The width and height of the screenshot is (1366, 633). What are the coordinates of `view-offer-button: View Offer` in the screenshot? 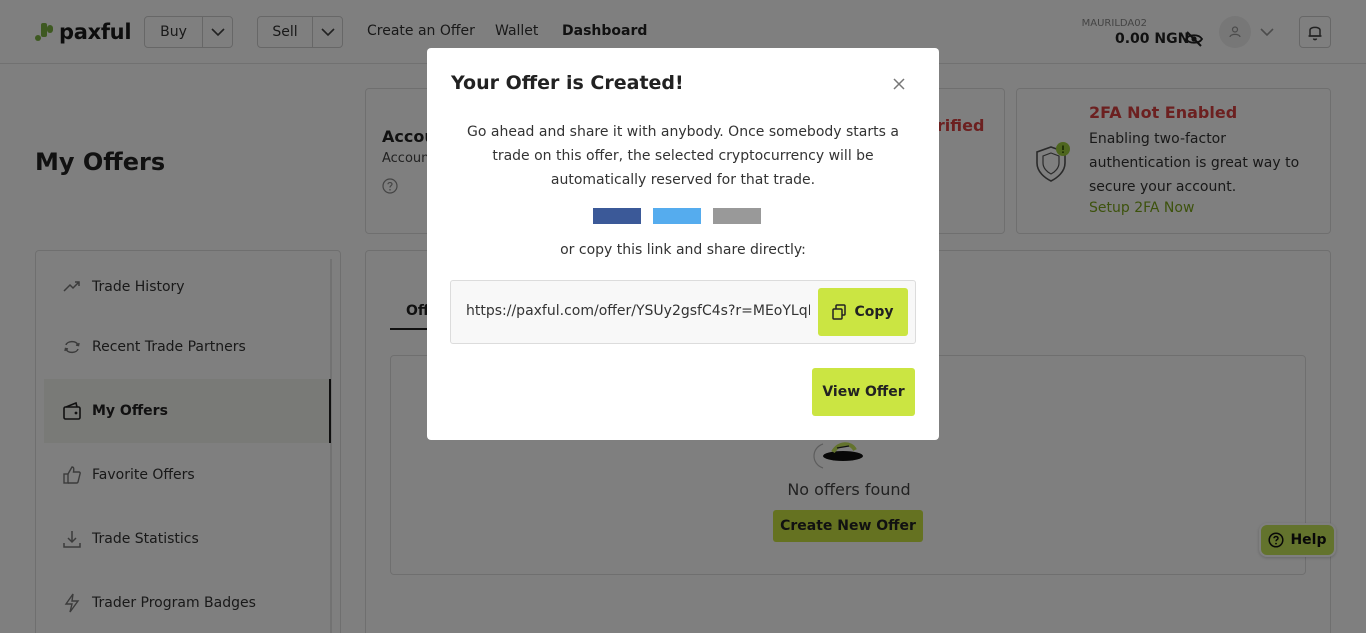 It's located at (863, 392).